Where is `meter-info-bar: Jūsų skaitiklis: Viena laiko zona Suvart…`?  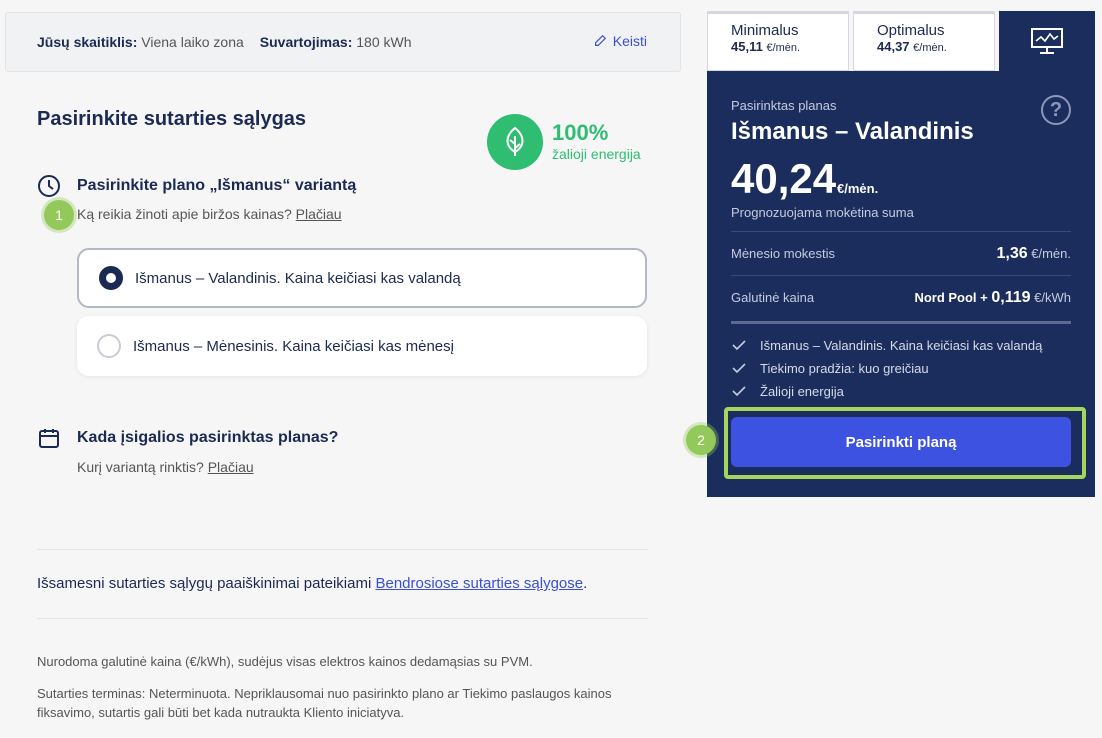
meter-info-bar: Jūsų skaitiklis: Viena laiko zona Suvart… is located at coordinates (343, 42).